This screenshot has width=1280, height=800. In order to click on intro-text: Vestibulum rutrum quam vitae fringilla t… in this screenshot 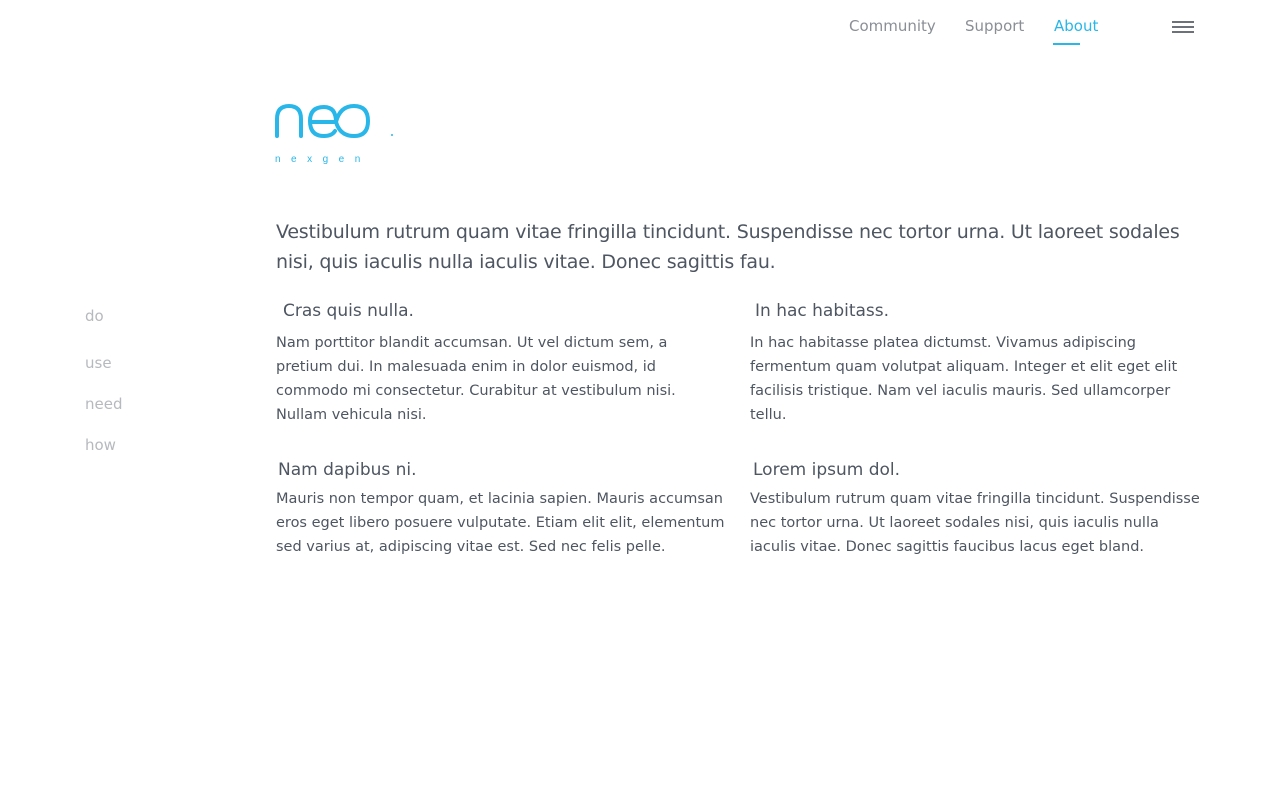, I will do `click(728, 247)`.